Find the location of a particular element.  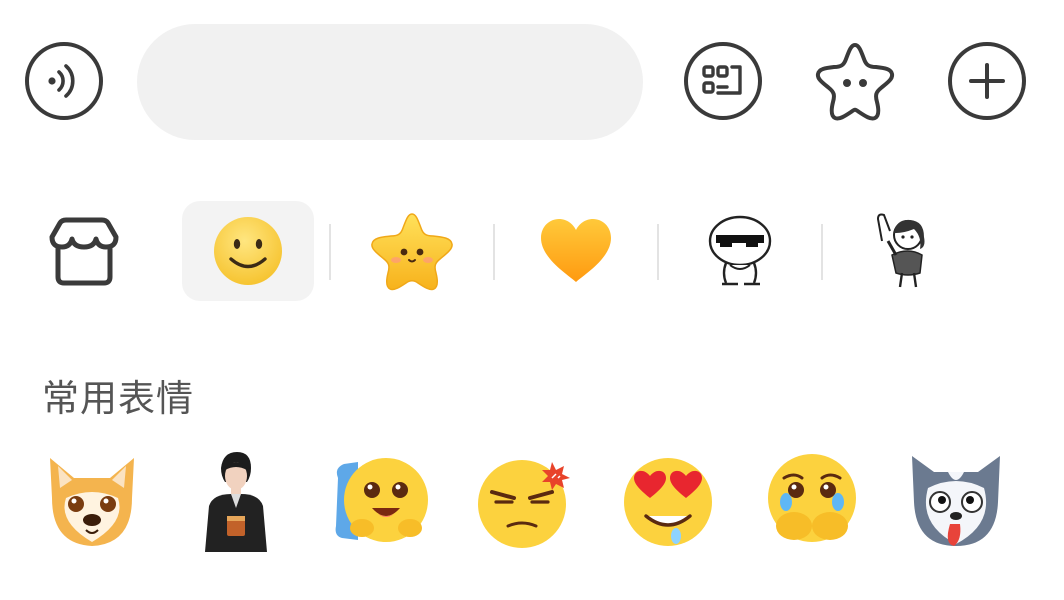

heart-icon is located at coordinates (576, 251).